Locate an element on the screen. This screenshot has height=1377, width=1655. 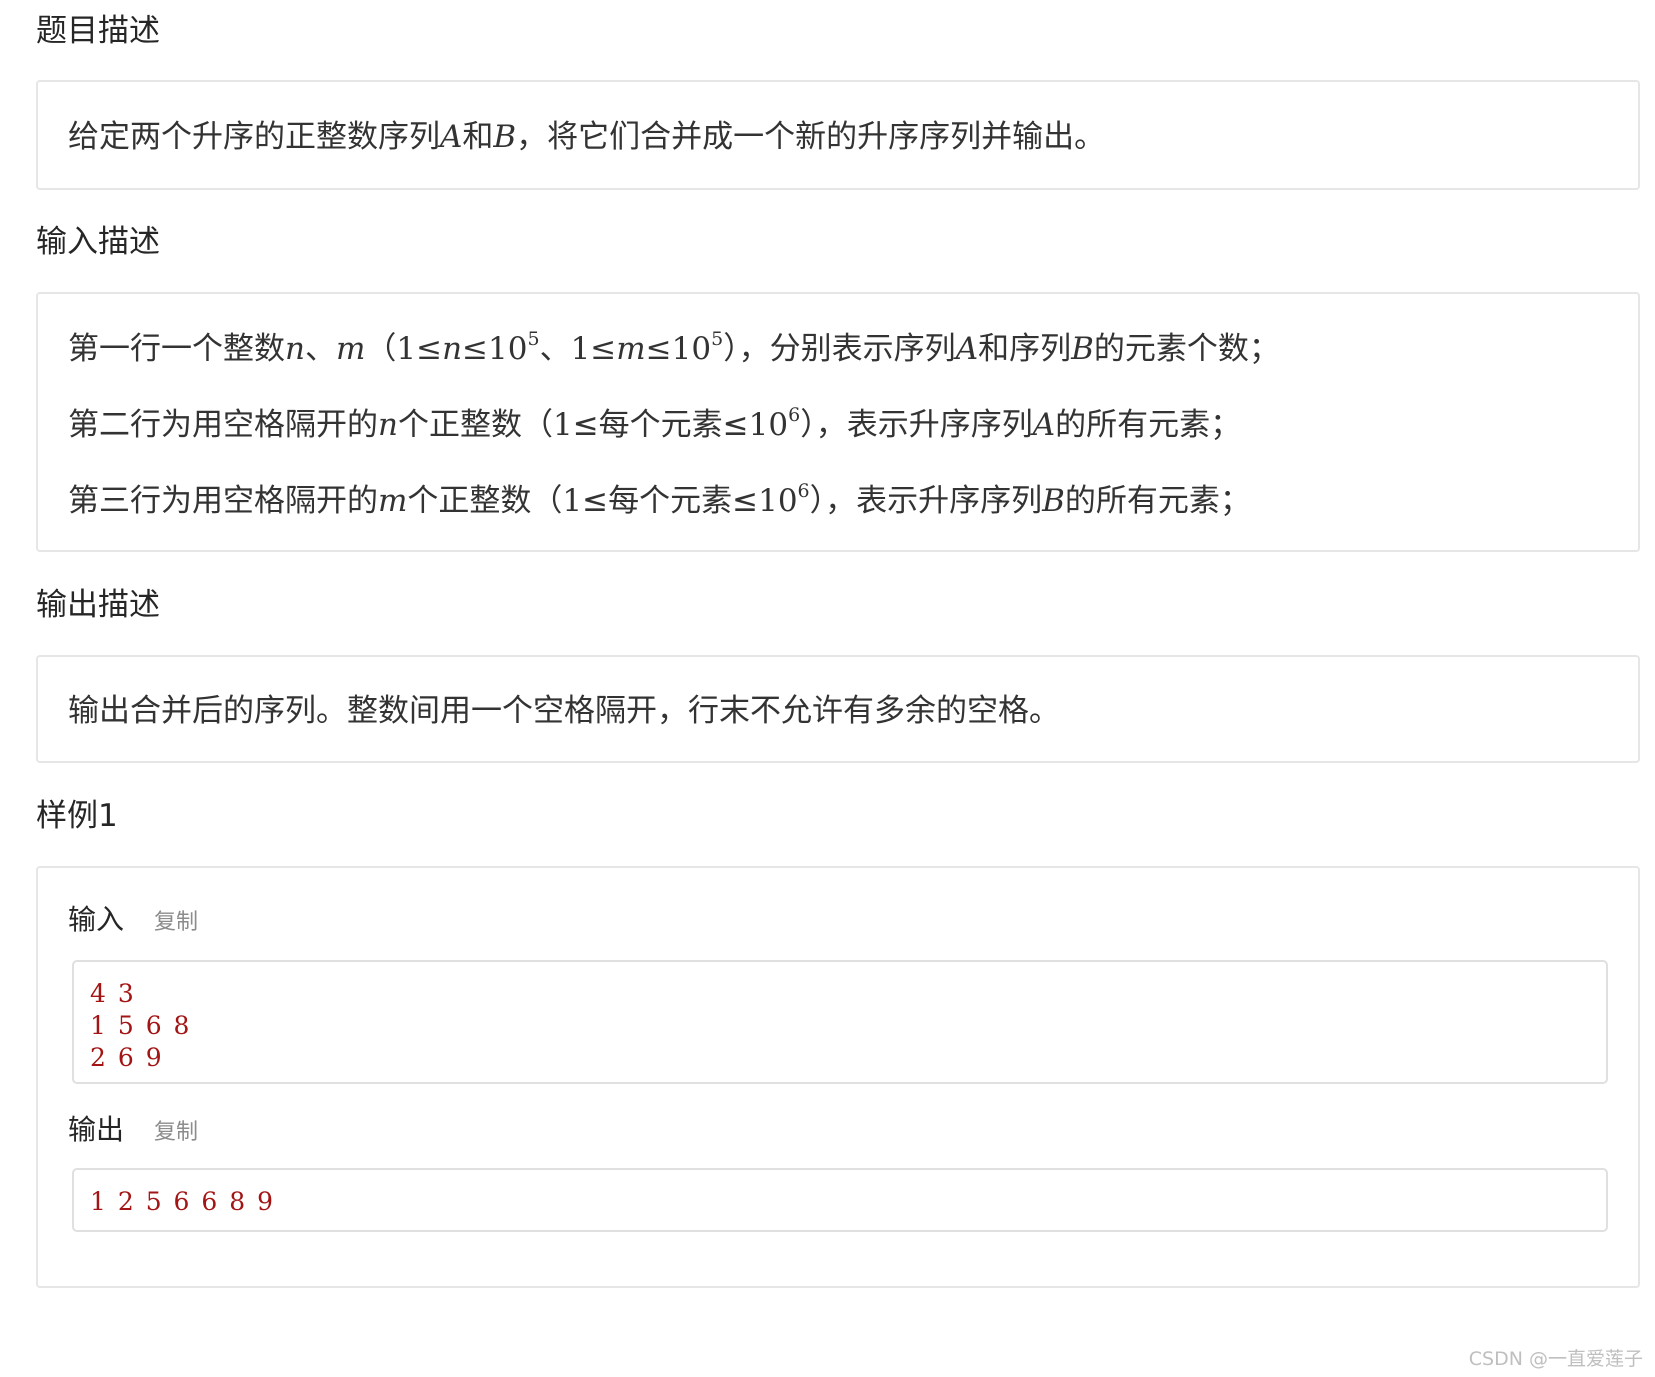
sample-output-label: 输出 is located at coordinates (96, 1129).